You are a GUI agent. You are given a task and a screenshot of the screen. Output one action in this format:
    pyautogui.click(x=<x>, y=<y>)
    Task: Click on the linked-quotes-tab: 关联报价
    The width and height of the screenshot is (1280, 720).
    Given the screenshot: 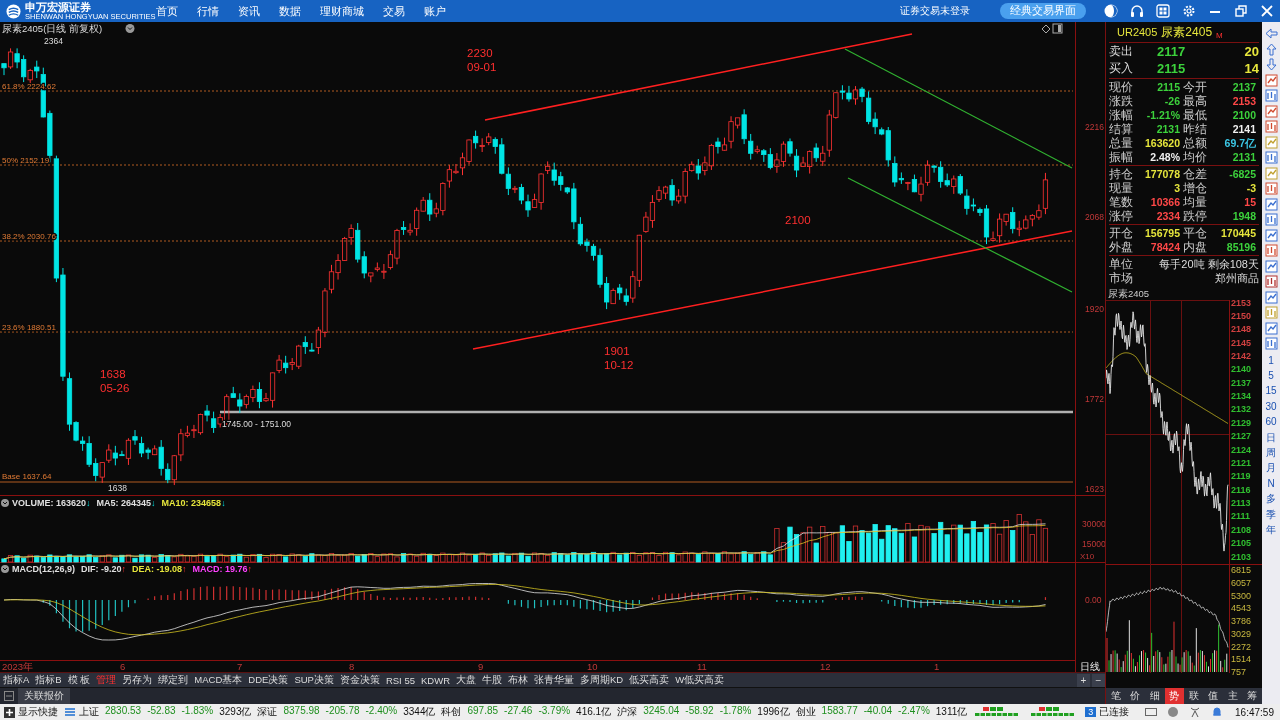 What is the action you would take?
    pyautogui.click(x=44, y=696)
    